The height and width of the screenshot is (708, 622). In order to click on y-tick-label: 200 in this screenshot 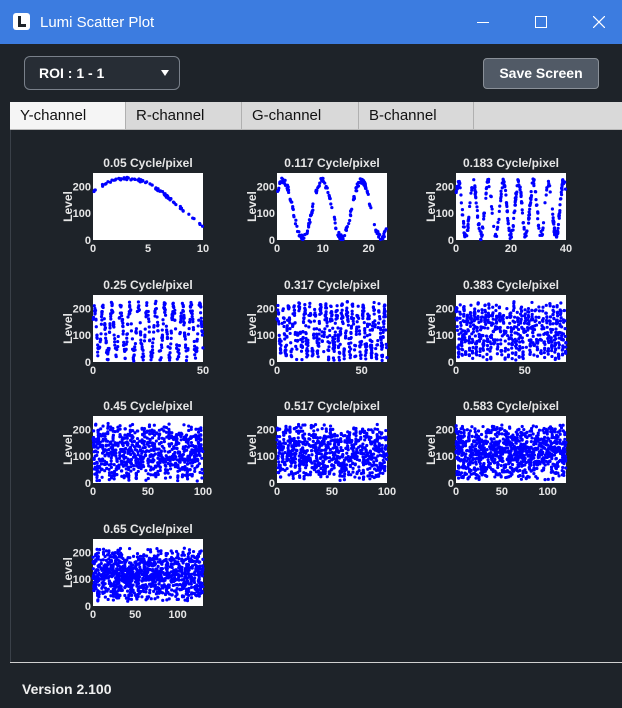, I will do `click(82, 187)`.